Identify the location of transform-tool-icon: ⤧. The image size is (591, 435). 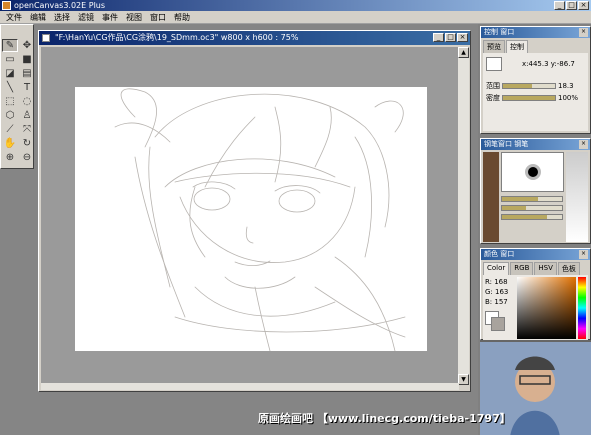
(27, 129).